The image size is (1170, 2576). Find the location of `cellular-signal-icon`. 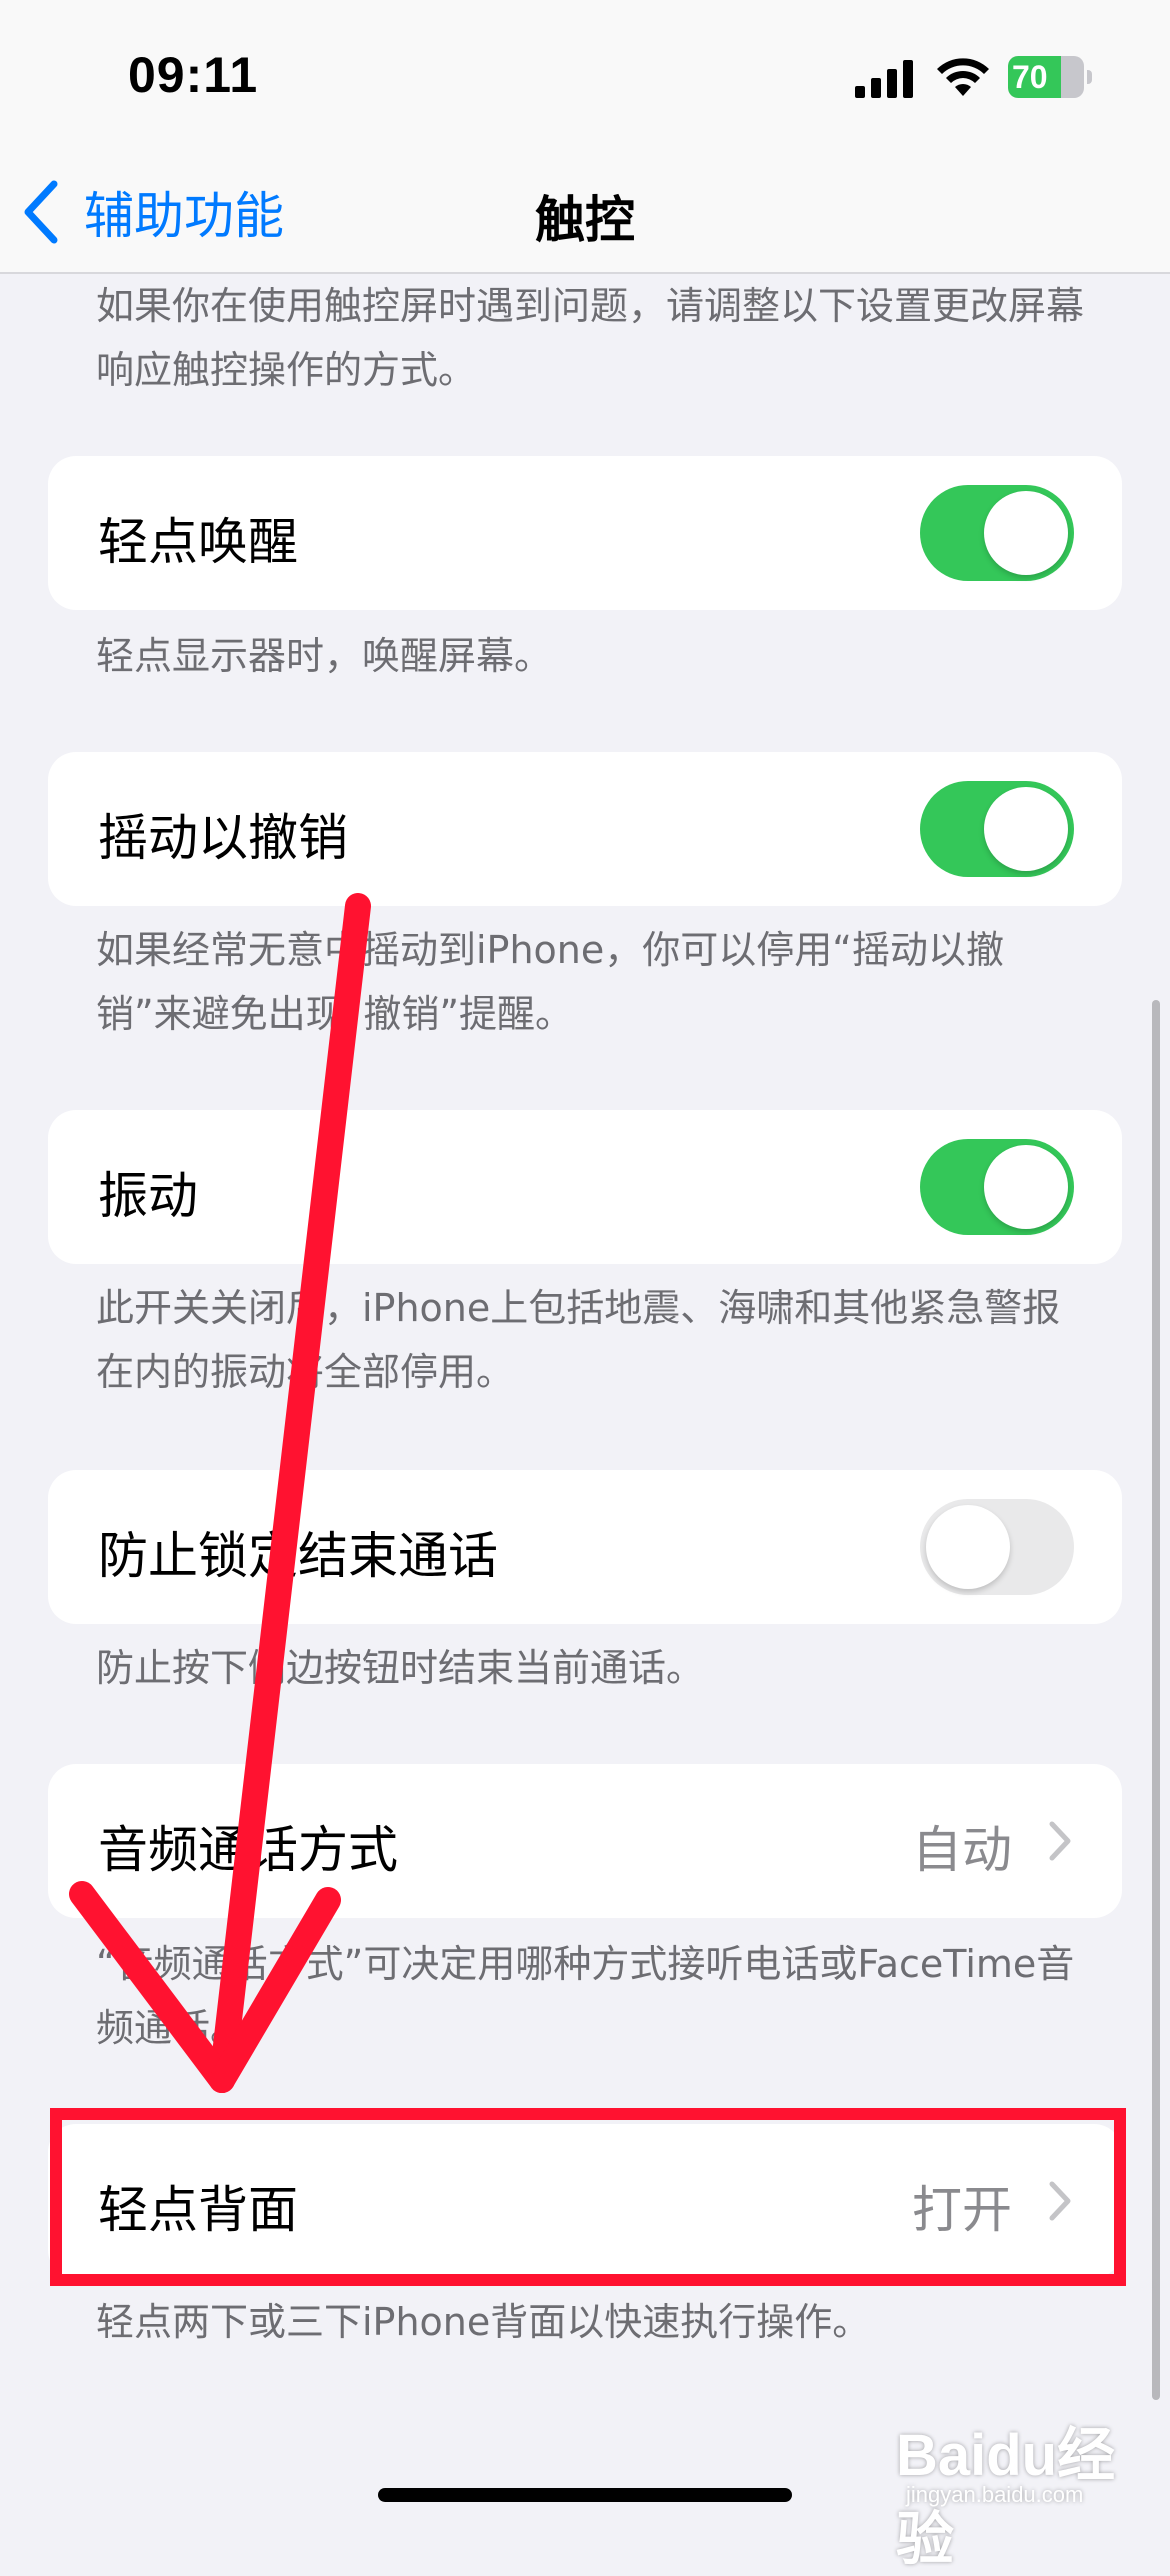

cellular-signal-icon is located at coordinates (884, 79).